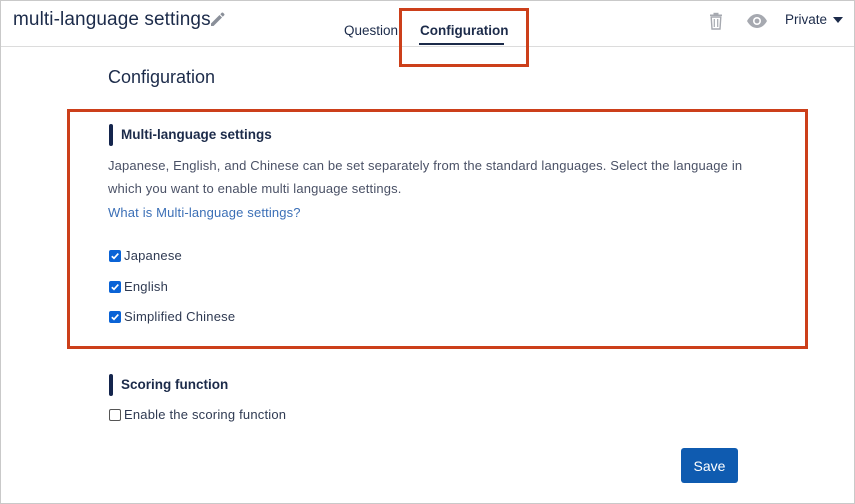  I want to click on checkbox-scoring: Enable the scoring function, so click(197, 414).